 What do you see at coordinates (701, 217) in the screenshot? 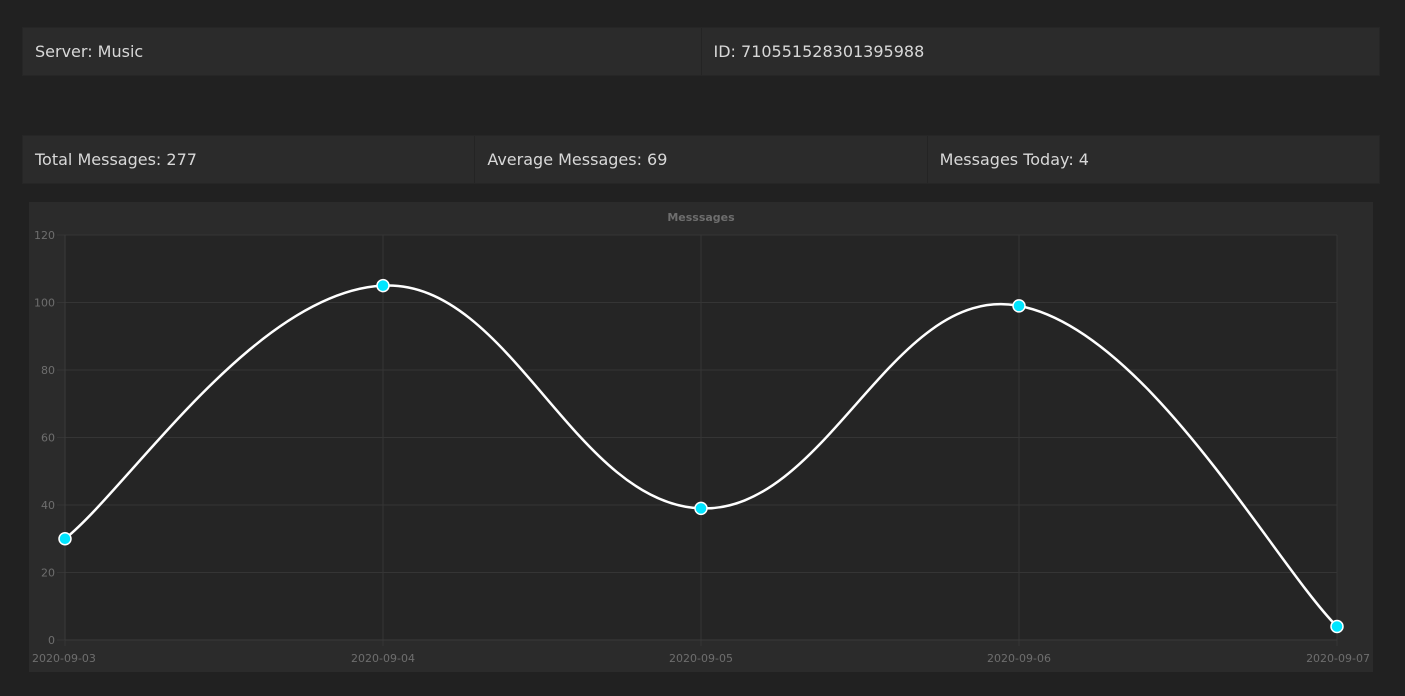
I see `chart-title: Messsages` at bounding box center [701, 217].